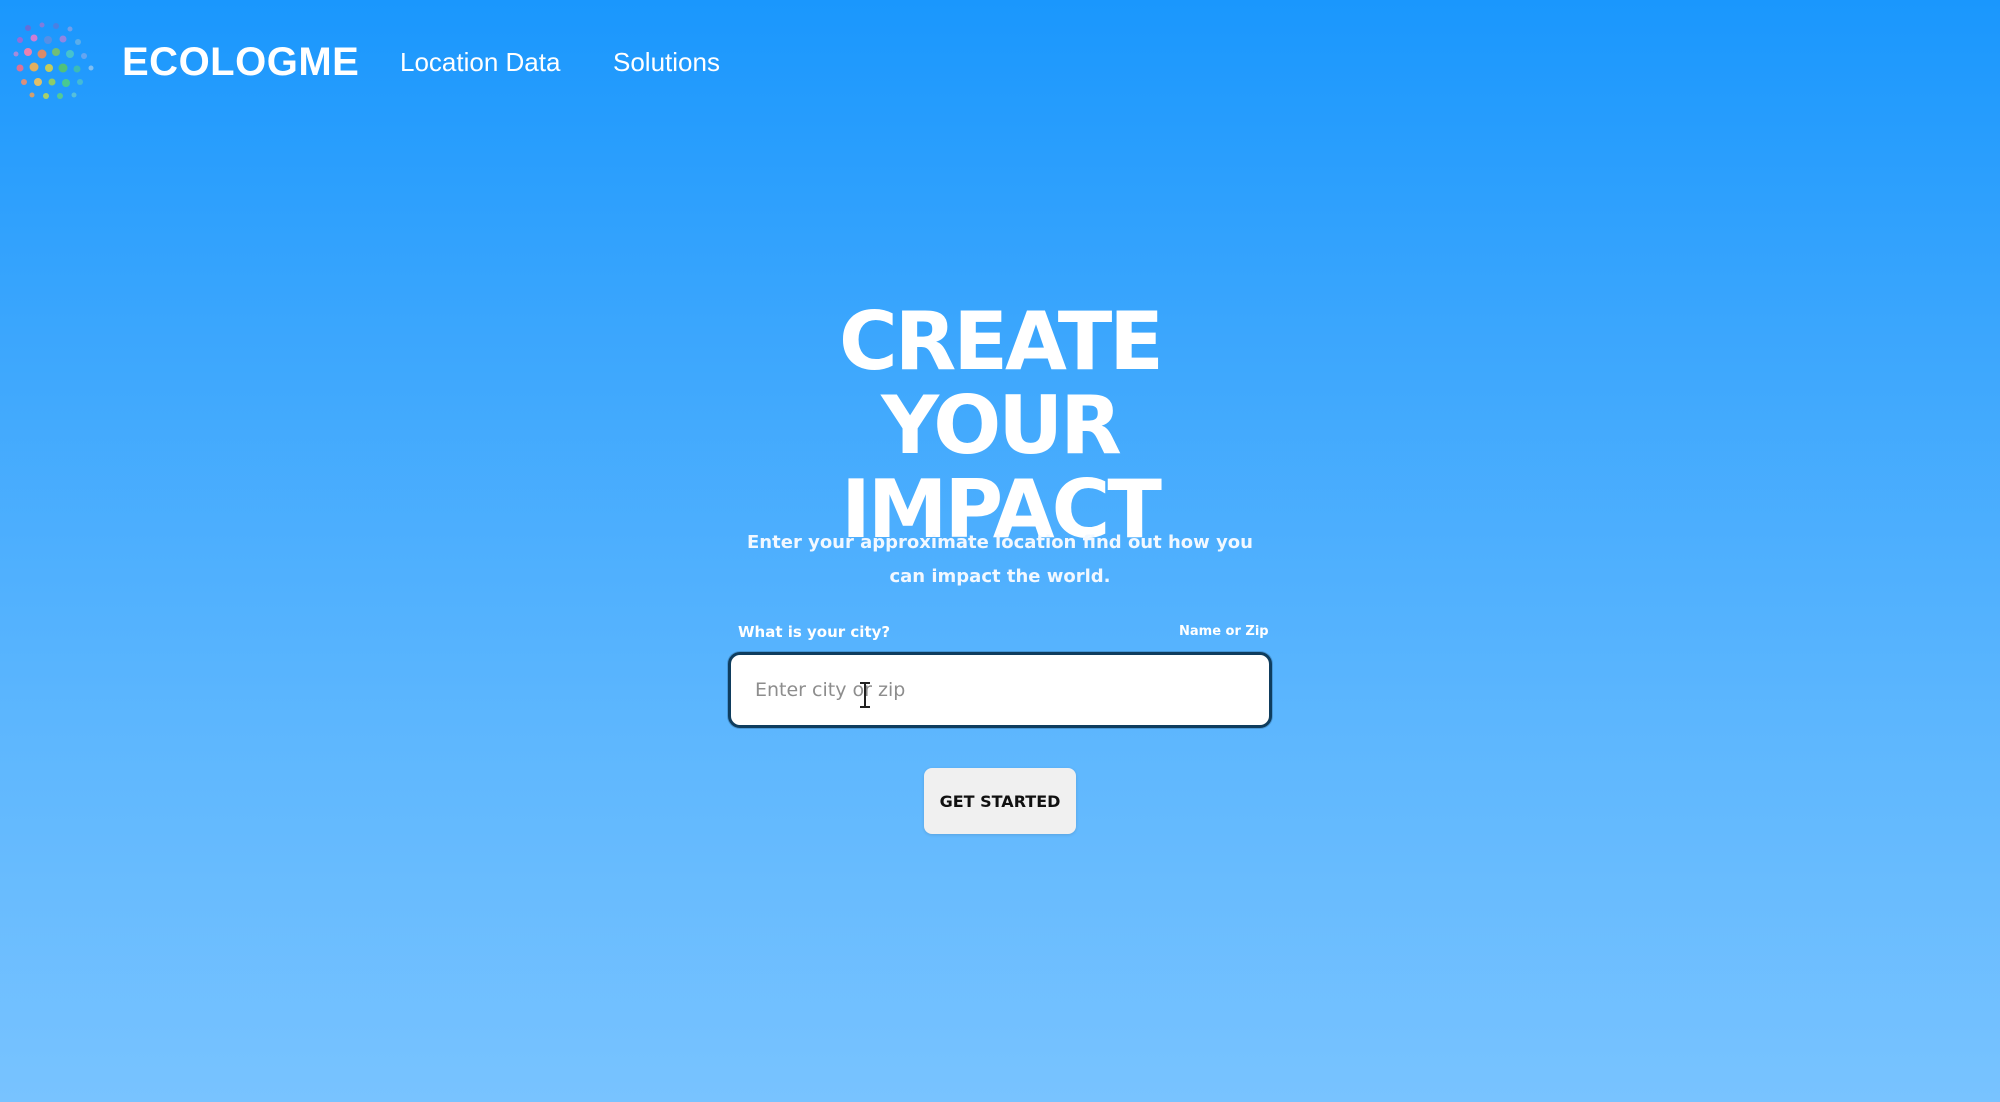  Describe the element at coordinates (54, 62) in the screenshot. I see `dot-cluster-logo-icon` at that location.